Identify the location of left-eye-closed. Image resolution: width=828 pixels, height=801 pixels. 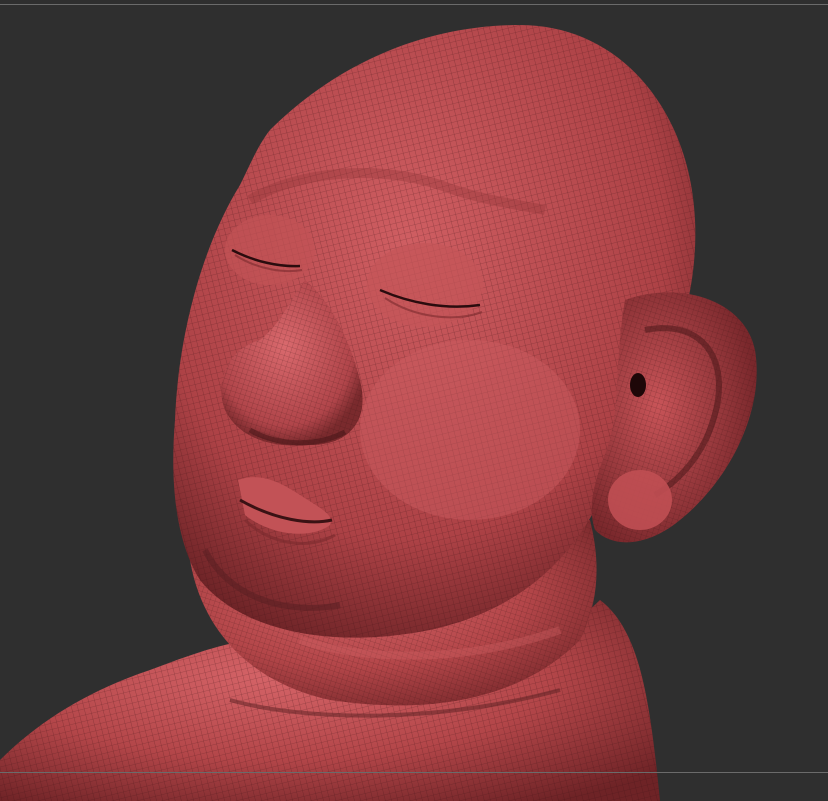
(270, 250).